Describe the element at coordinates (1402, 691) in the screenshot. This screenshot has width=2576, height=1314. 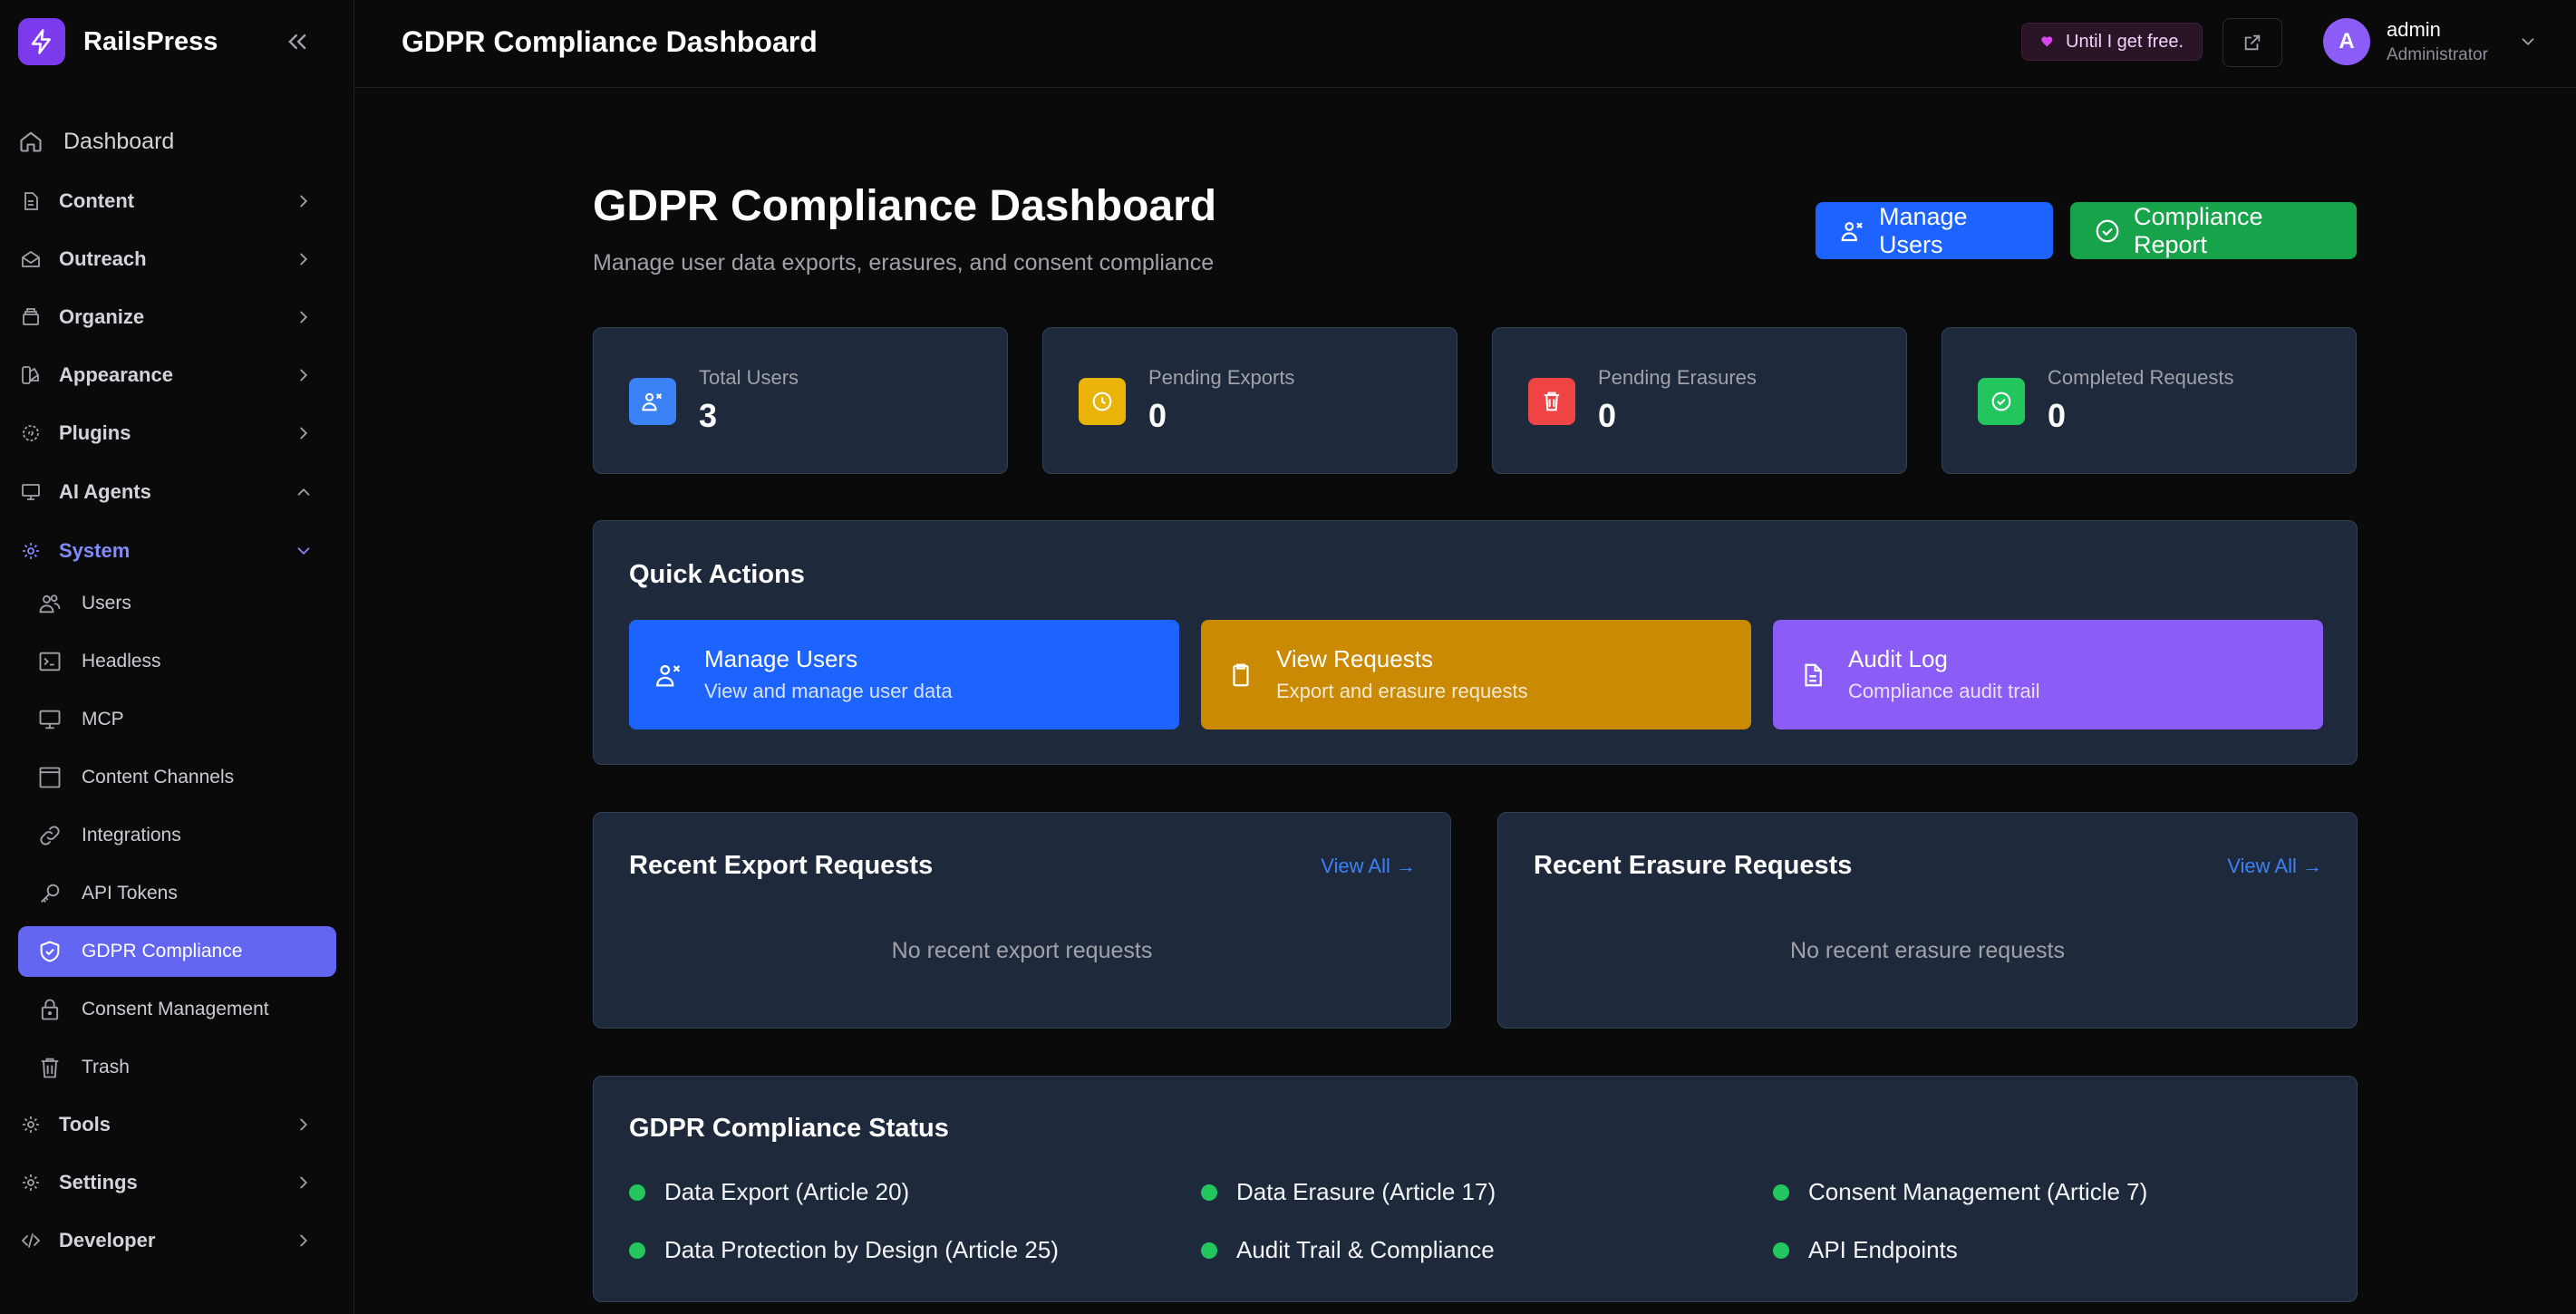
I see `quick-action-desc: Export and erasure requests` at that location.